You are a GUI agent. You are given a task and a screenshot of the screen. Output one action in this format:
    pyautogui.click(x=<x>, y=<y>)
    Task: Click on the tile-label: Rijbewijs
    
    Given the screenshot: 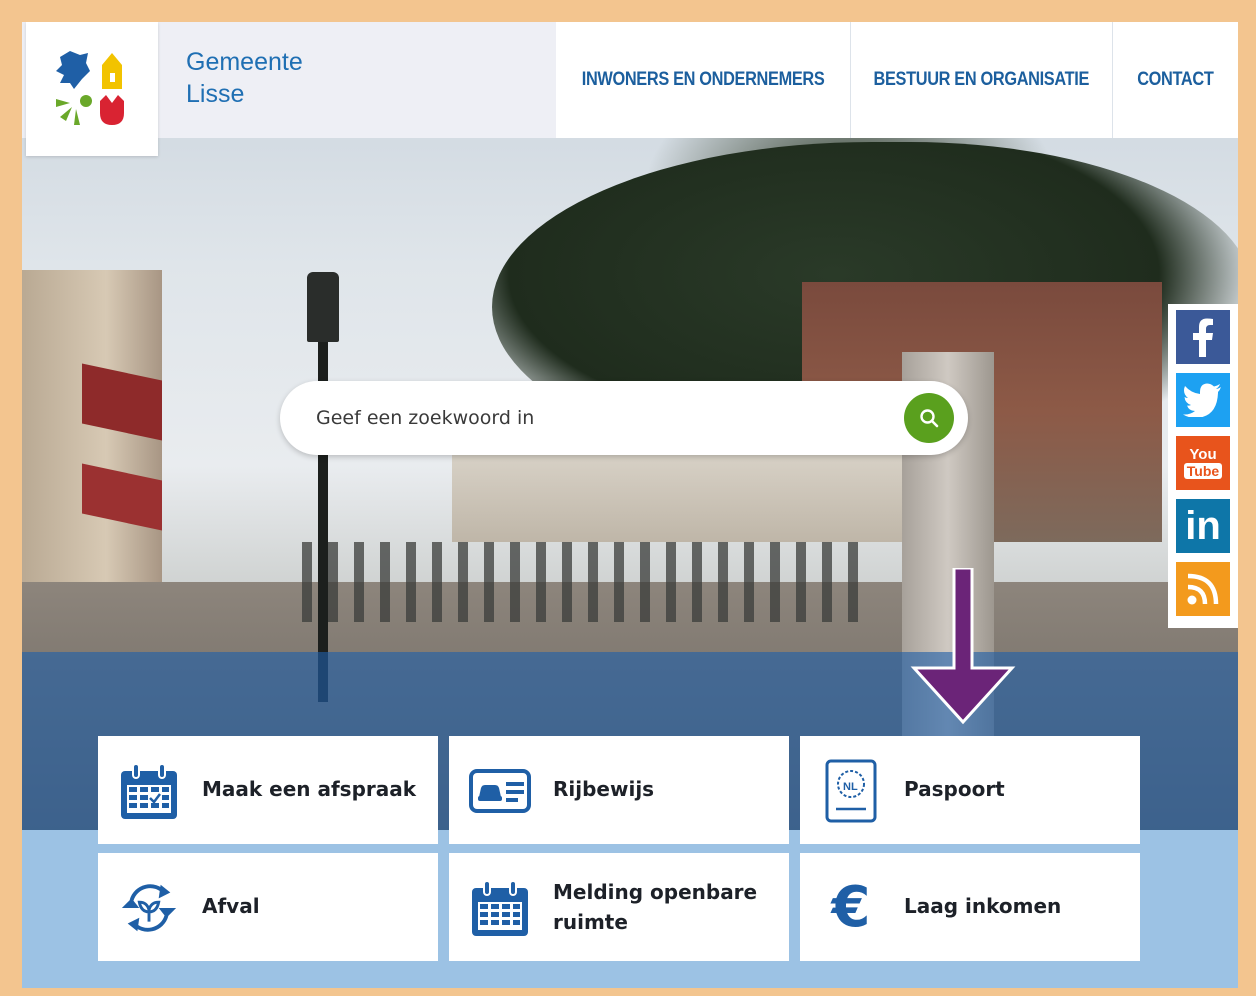 What is the action you would take?
    pyautogui.click(x=604, y=789)
    